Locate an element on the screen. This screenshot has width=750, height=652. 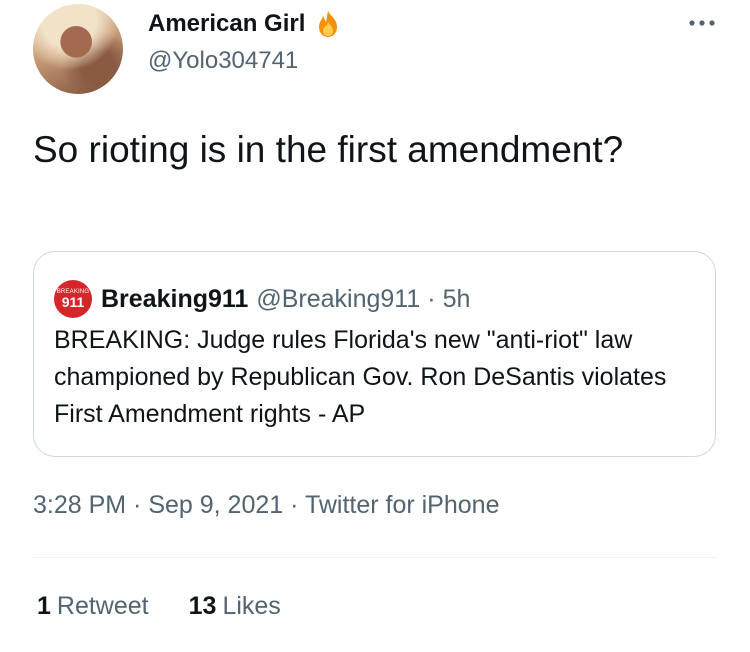
tweet-text: So rioting is in the first amendment? is located at coordinates (328, 149).